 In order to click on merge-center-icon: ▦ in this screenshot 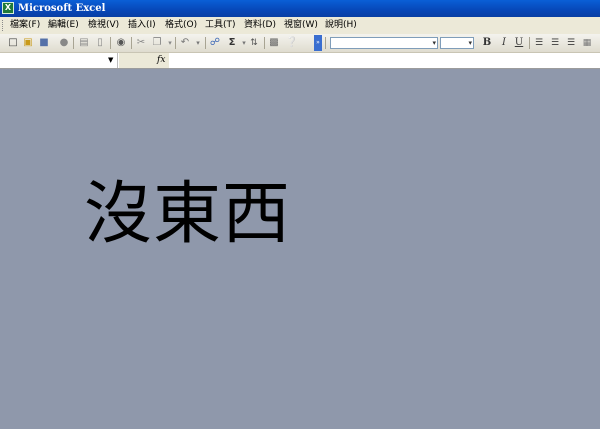, I will do `click(587, 43)`.